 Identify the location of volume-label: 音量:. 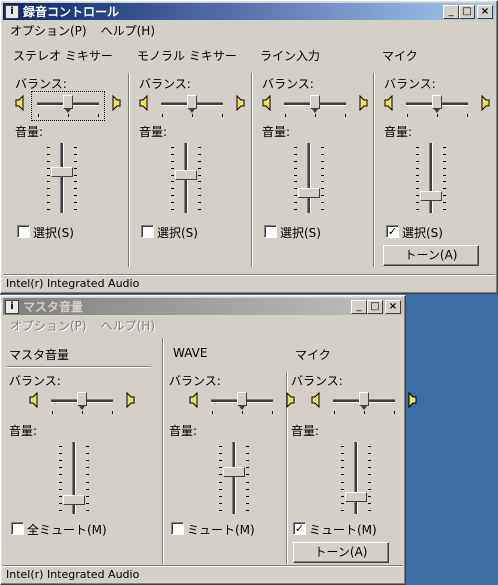
(183, 431).